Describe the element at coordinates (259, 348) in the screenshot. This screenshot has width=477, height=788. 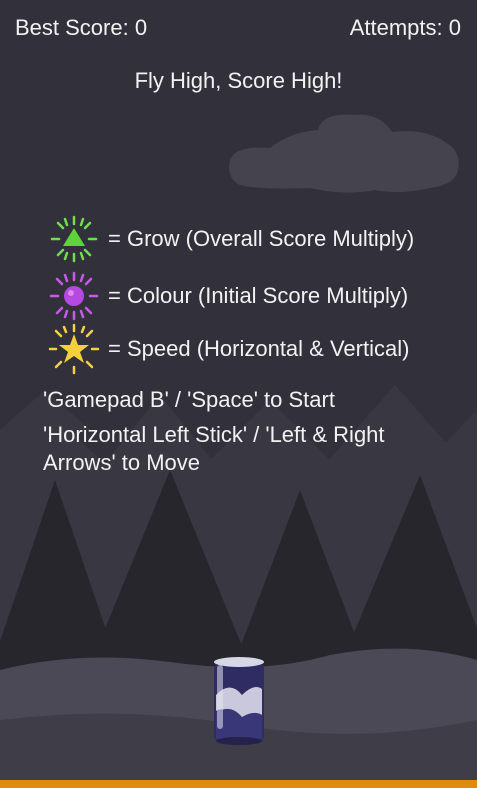
I see `legend-text-speed: = Speed (Horizontal & Vertical)` at that location.